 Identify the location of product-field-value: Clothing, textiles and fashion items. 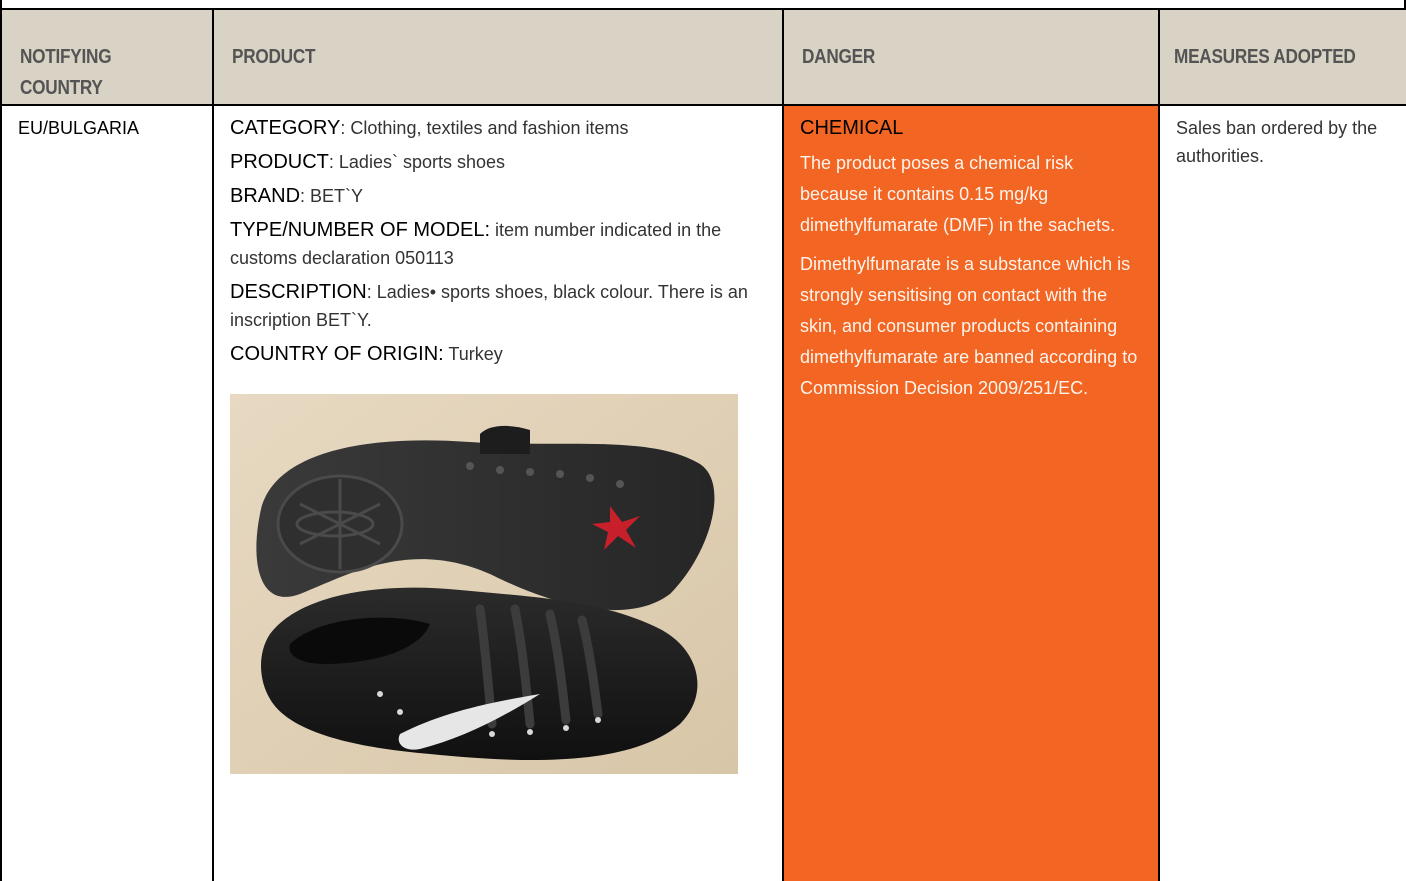
(487, 128).